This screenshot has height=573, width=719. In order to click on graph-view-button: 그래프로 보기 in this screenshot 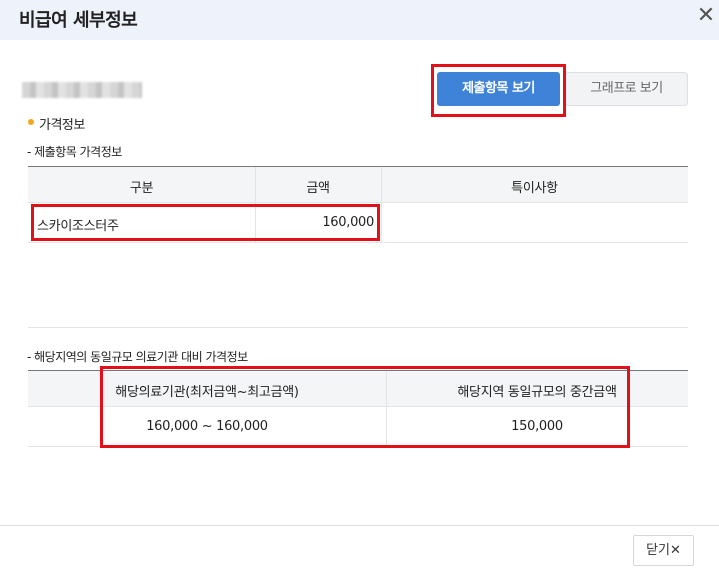, I will do `click(626, 89)`.